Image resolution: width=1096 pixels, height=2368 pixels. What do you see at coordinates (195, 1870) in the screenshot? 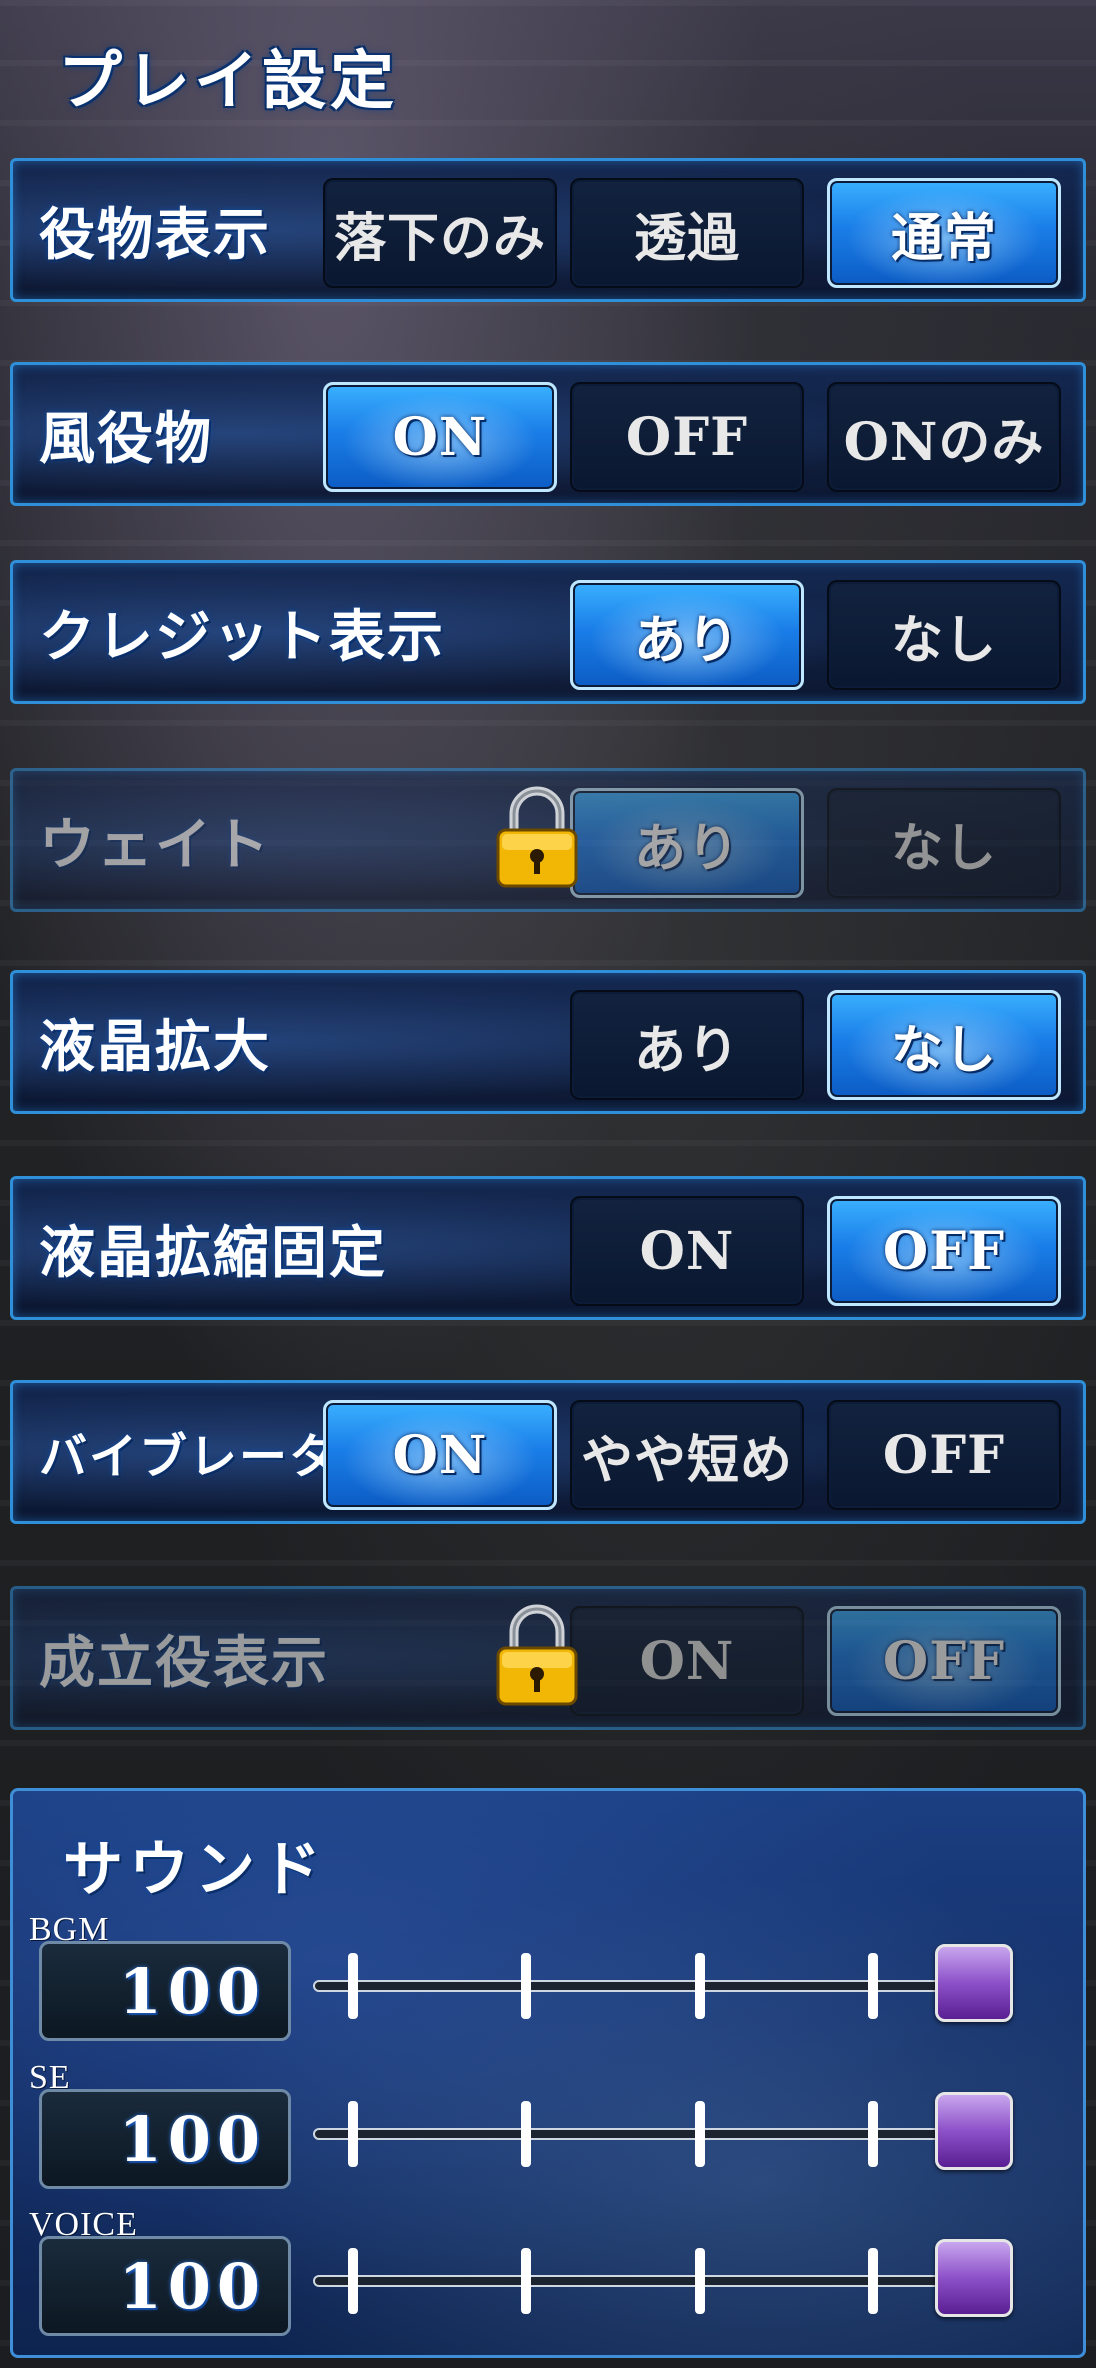
I see `sound-title: サウンド` at bounding box center [195, 1870].